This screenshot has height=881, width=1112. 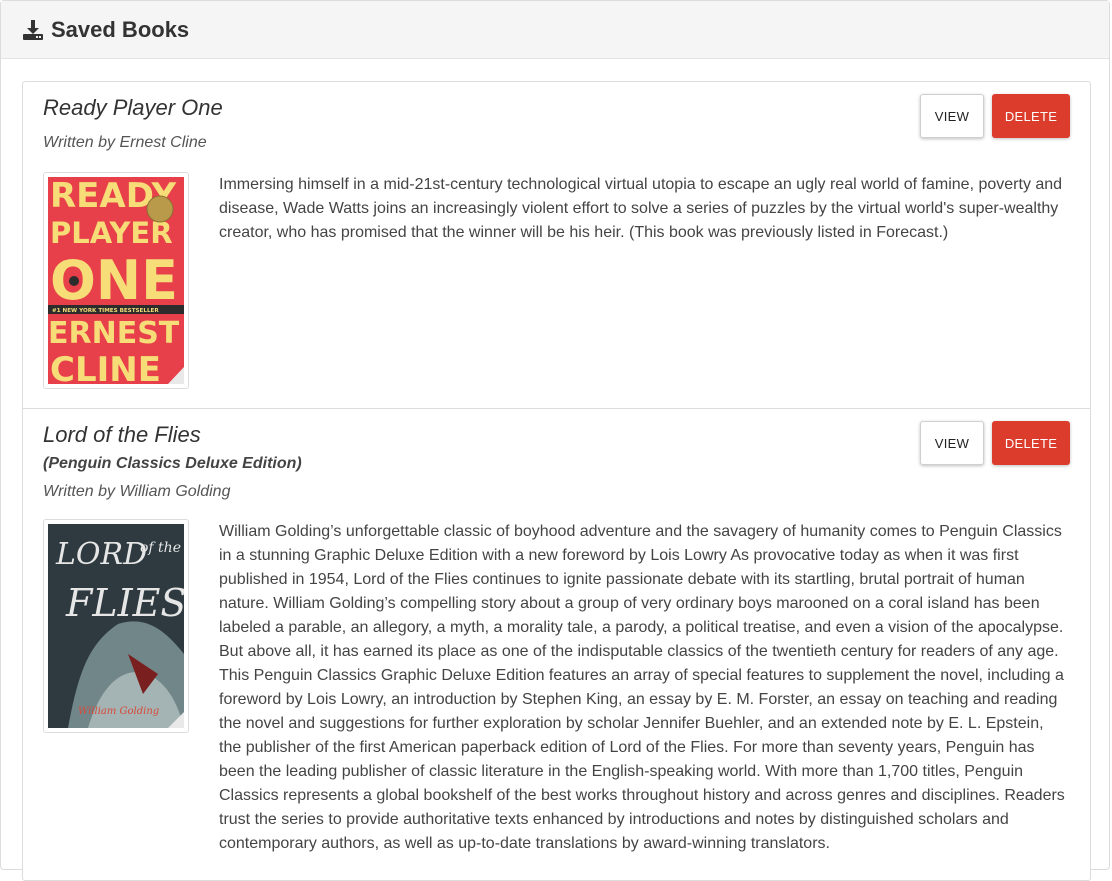 I want to click on cover-text: CLINE, so click(x=105, y=367).